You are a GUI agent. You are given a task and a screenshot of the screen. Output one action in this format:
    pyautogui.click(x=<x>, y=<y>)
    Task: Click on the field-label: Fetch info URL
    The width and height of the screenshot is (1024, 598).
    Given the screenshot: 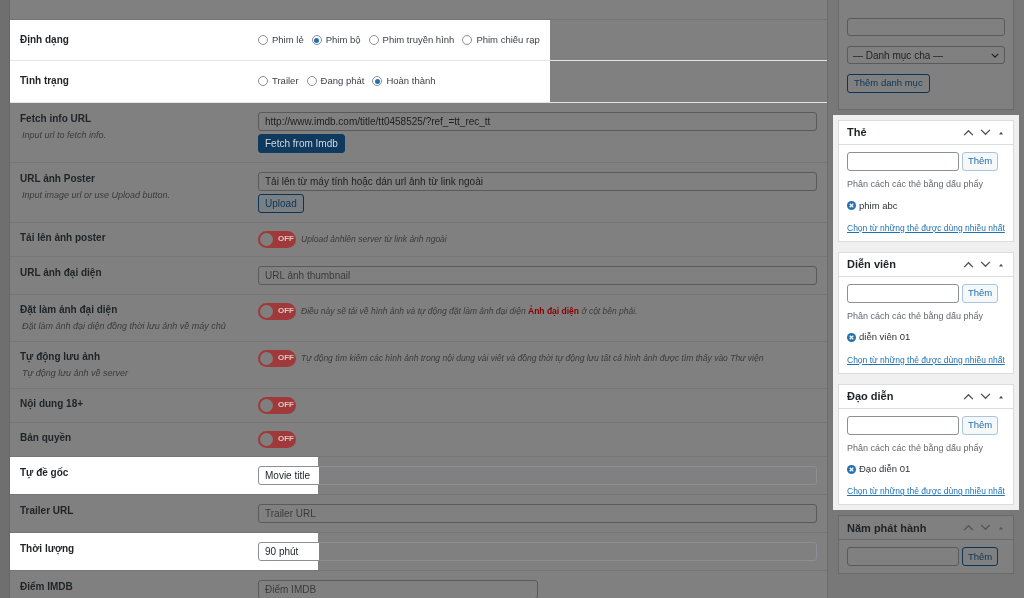 What is the action you would take?
    pyautogui.click(x=56, y=118)
    